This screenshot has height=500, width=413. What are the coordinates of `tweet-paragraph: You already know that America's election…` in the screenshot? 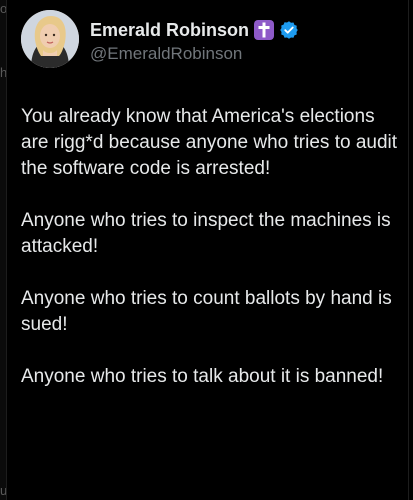 It's located at (209, 142).